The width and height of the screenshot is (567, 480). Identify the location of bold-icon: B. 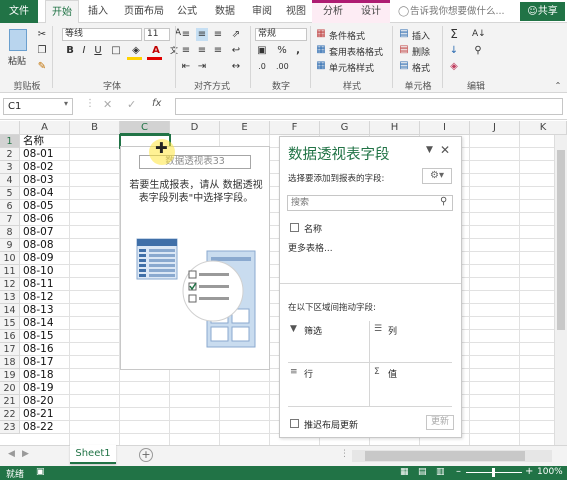
(70, 50).